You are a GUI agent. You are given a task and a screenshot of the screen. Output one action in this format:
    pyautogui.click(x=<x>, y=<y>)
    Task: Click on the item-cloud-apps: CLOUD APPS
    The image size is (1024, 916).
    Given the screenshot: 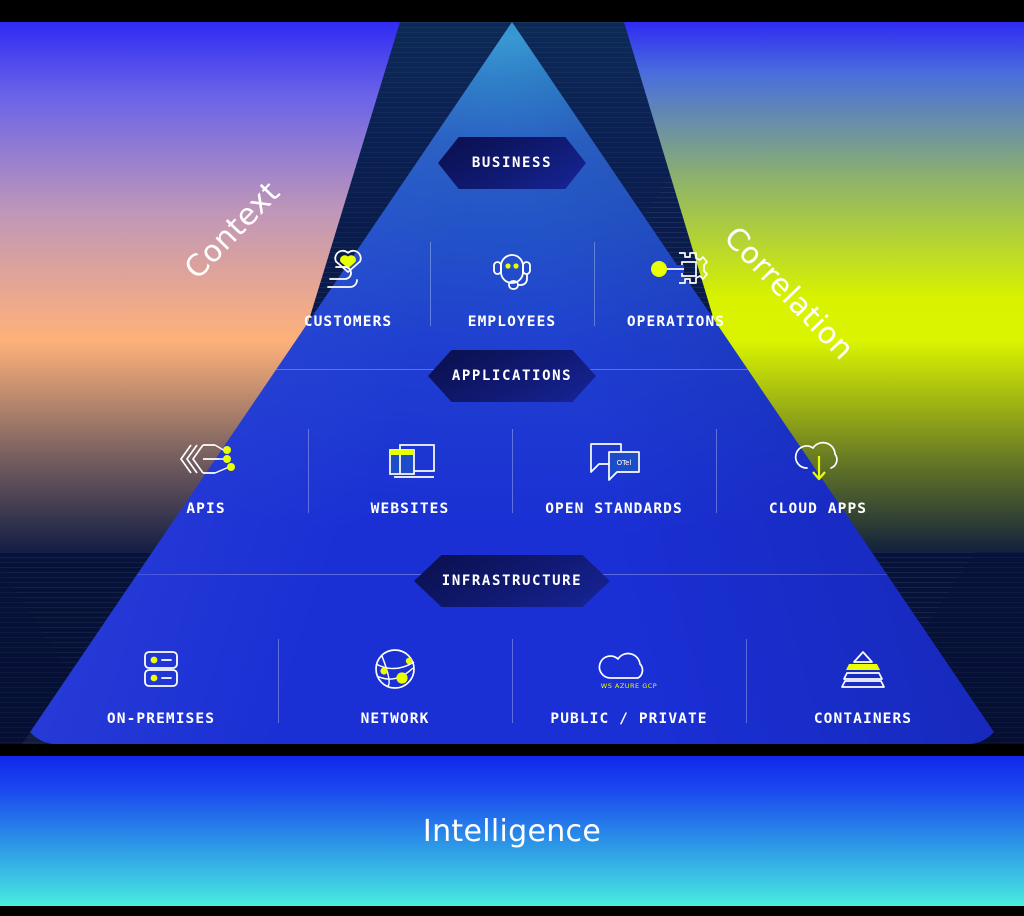 What is the action you would take?
    pyautogui.click(x=818, y=472)
    